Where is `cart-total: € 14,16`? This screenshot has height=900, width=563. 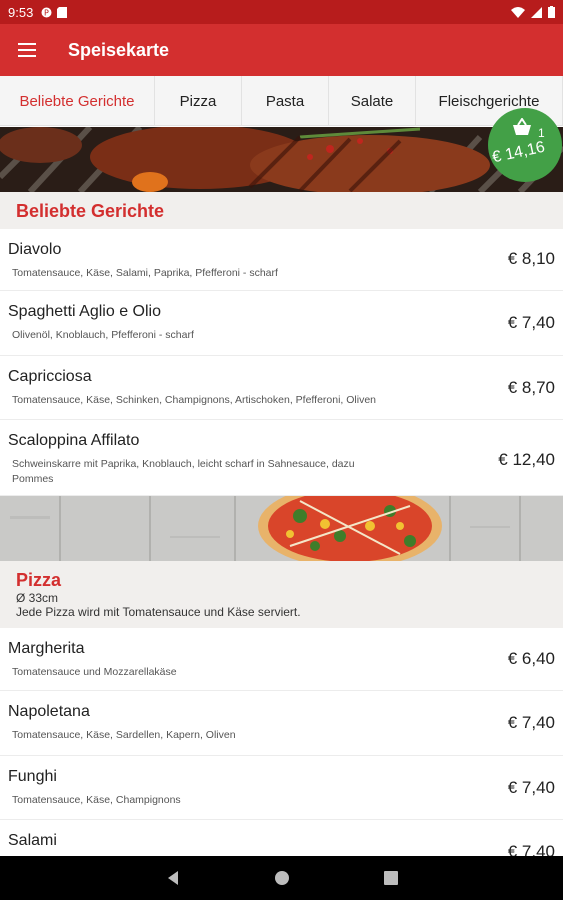
cart-total: € 14,16 is located at coordinates (518, 152).